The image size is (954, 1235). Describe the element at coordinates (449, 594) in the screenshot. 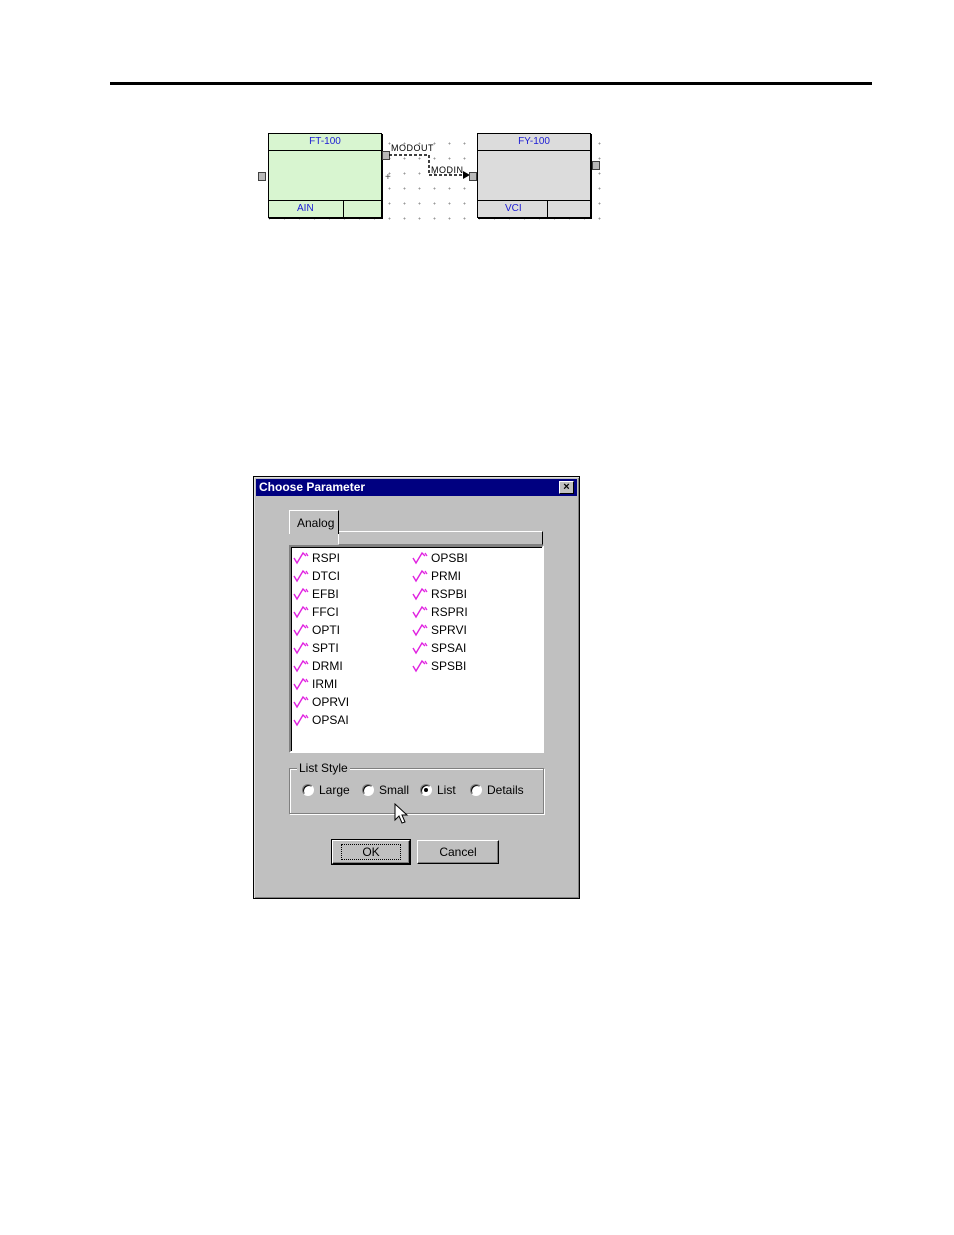

I see `parameter-list-item-label: RSPBI` at that location.